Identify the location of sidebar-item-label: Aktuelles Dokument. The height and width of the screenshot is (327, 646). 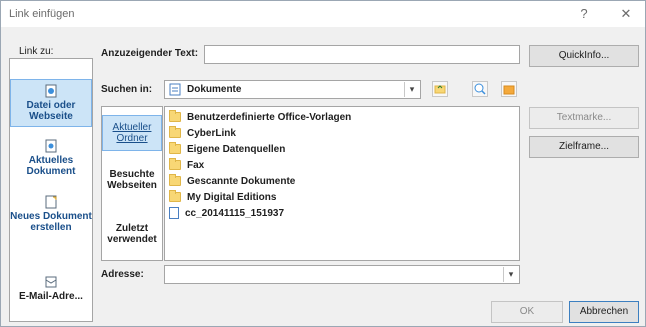
(51, 166).